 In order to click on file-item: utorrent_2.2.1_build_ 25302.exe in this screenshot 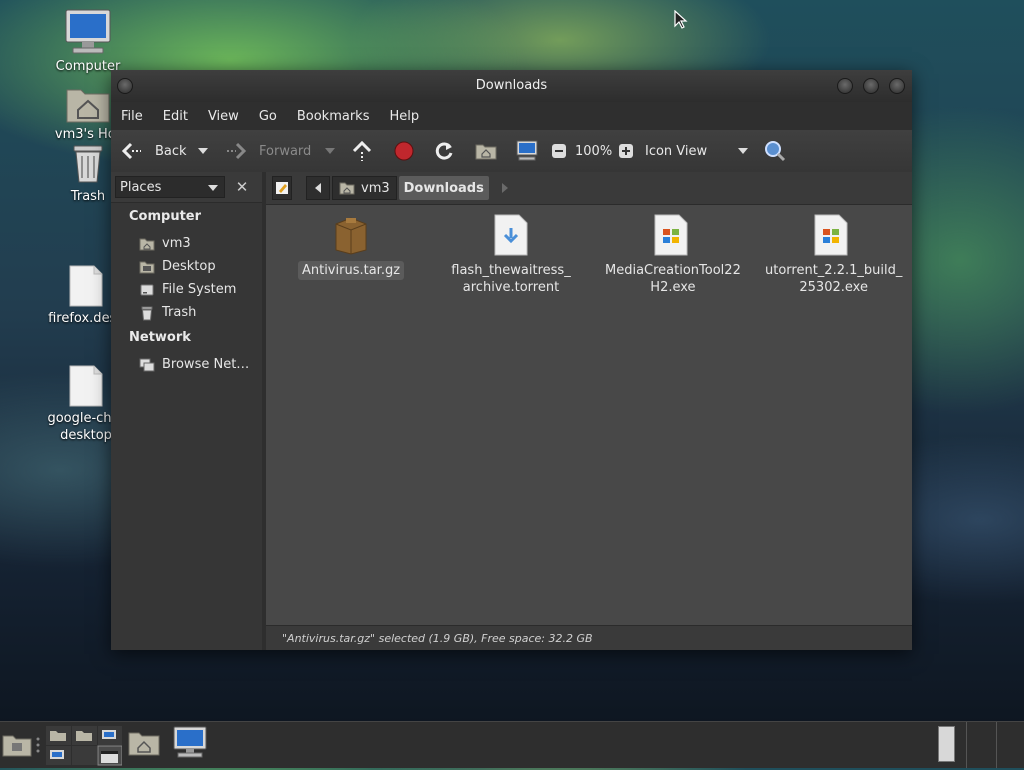, I will do `click(831, 255)`.